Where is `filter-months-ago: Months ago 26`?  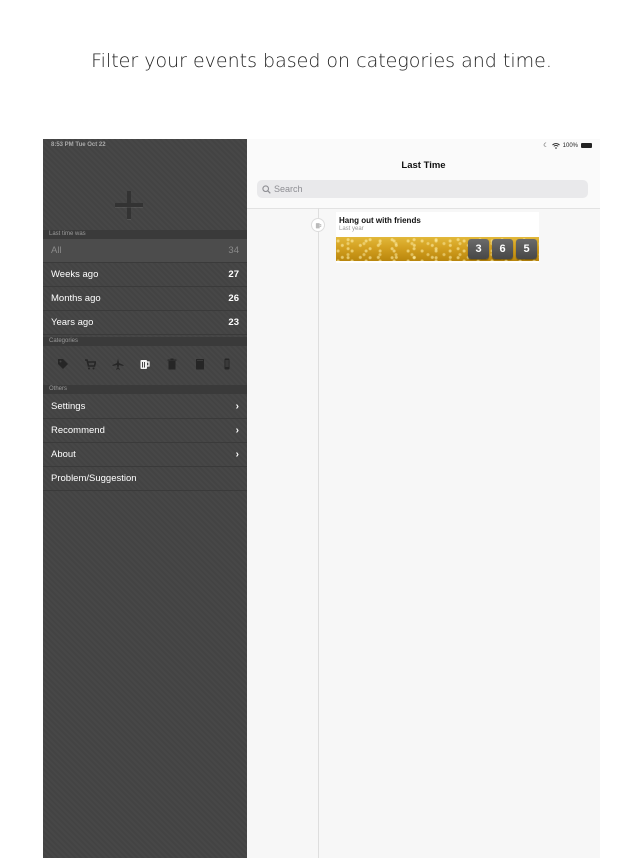 filter-months-ago: Months ago 26 is located at coordinates (145, 299).